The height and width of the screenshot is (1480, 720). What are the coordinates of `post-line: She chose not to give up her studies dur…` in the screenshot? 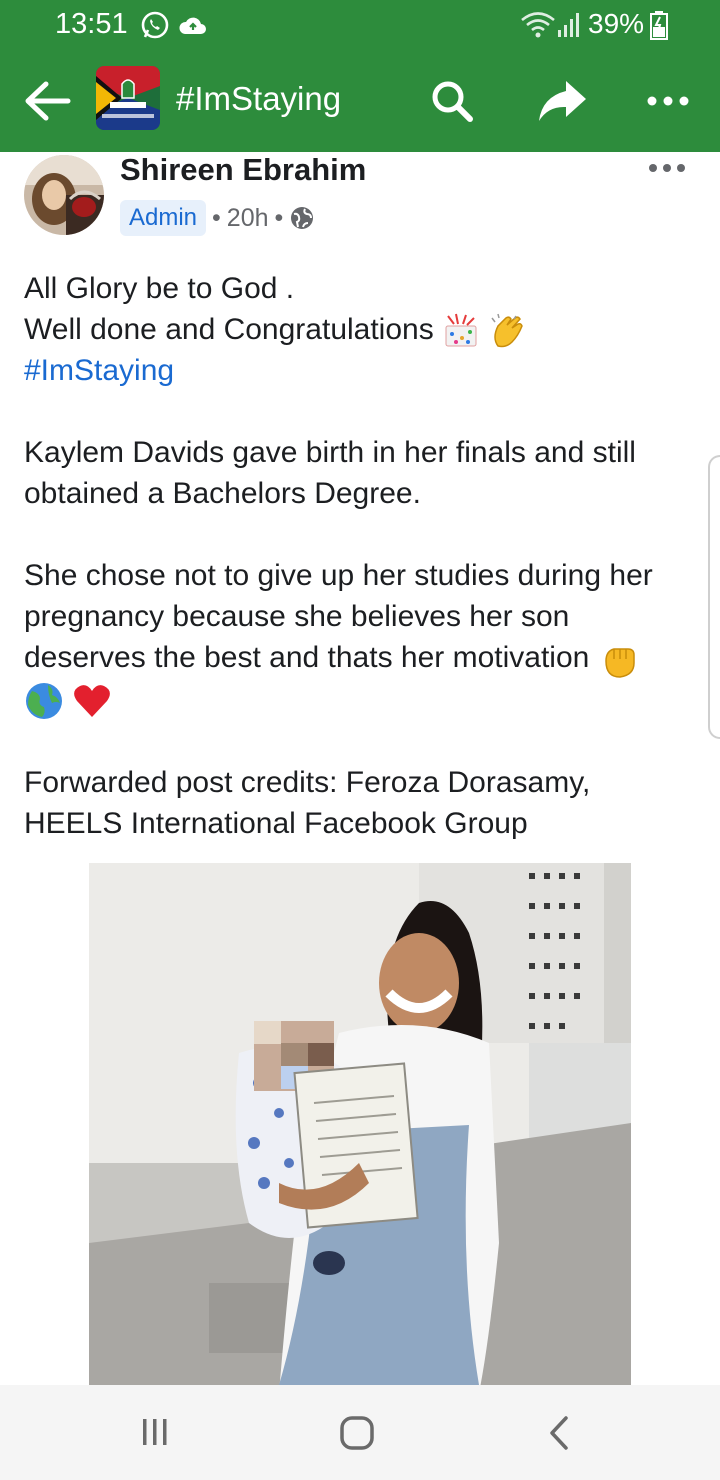 It's located at (338, 617).